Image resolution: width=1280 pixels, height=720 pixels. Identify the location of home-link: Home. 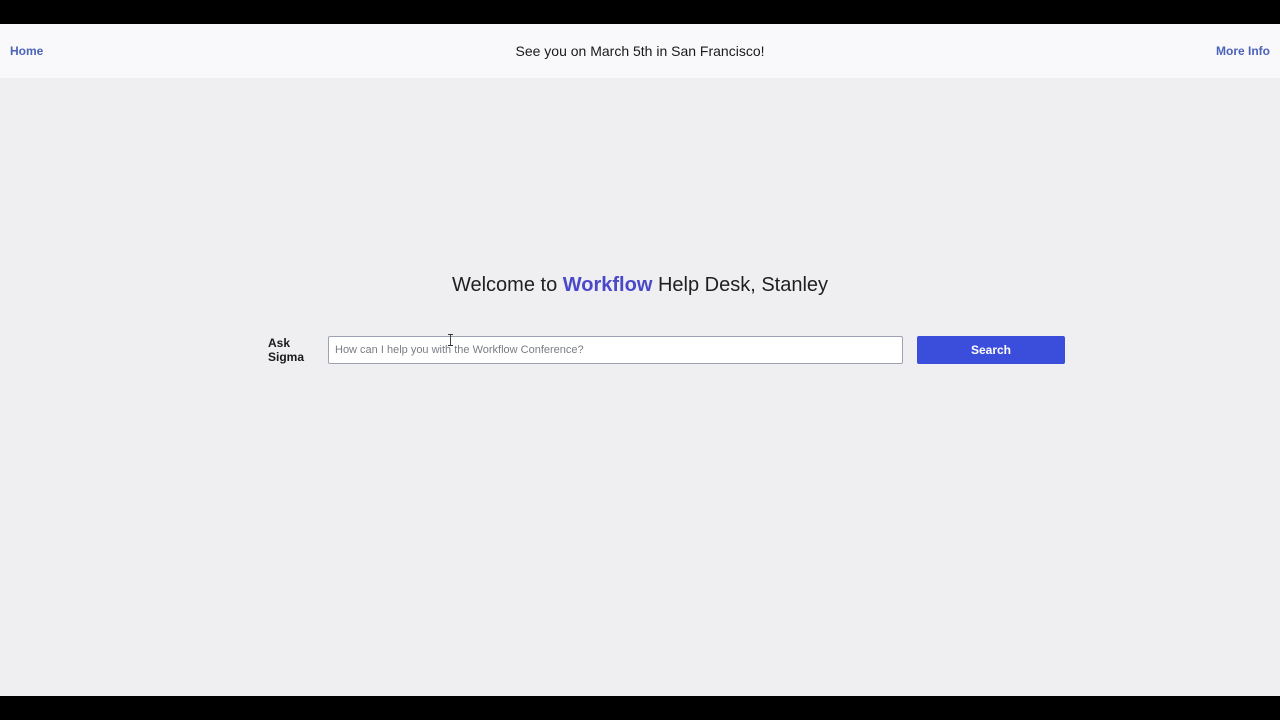
(26, 51).